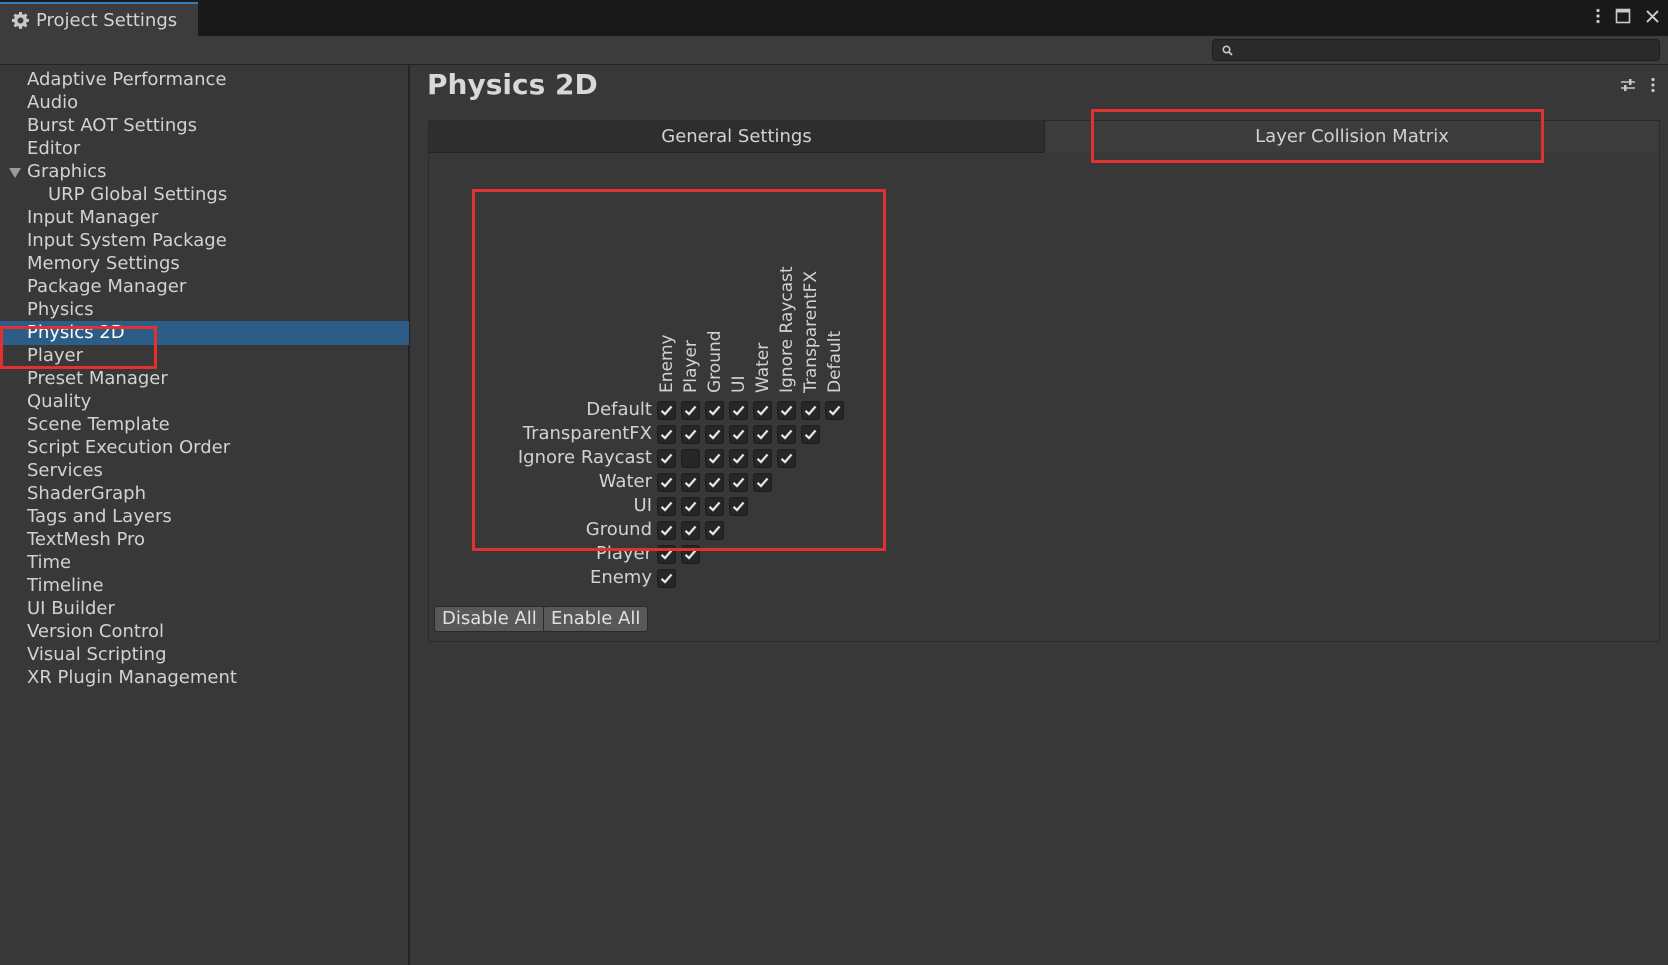 This screenshot has width=1668, height=965. What do you see at coordinates (204, 563) in the screenshot?
I see `sidebar-item-time: Time` at bounding box center [204, 563].